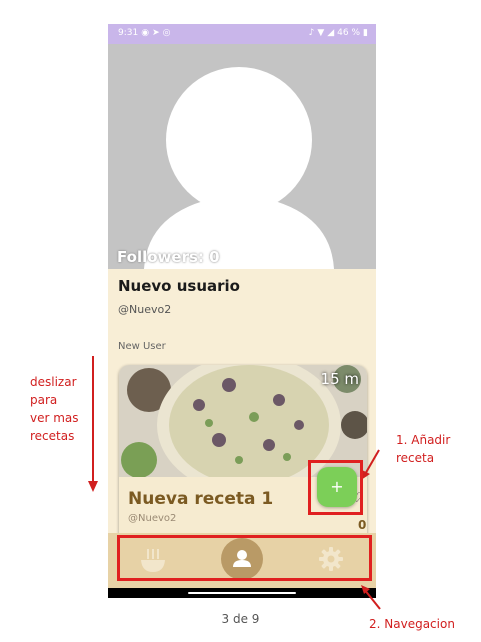 This screenshot has height=642, width=481. I want to click on swipe-arrowhead, so click(93, 486).